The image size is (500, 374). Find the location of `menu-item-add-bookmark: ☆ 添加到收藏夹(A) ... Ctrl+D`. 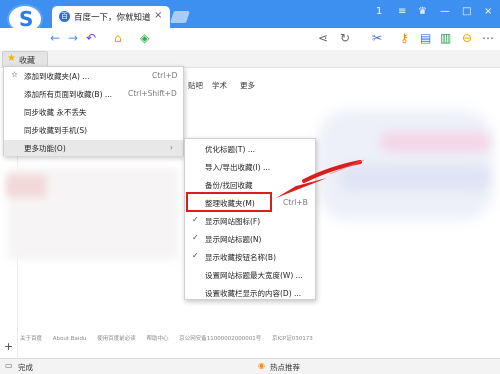

menu-item-add-bookmark: ☆ 添加到收藏夹(A) ... Ctrl+D is located at coordinates (93, 76).